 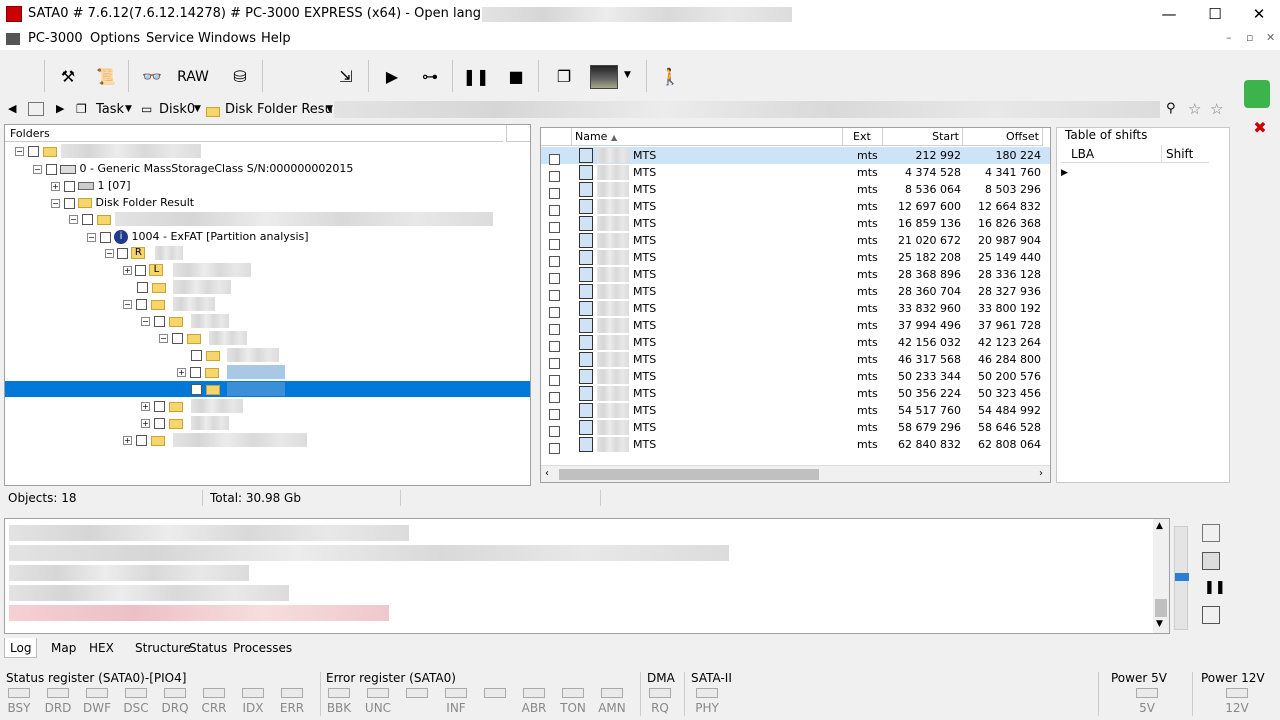 I want to click on table-row: MTS mts 4 374 528 4 341 760, so click(x=795, y=173).